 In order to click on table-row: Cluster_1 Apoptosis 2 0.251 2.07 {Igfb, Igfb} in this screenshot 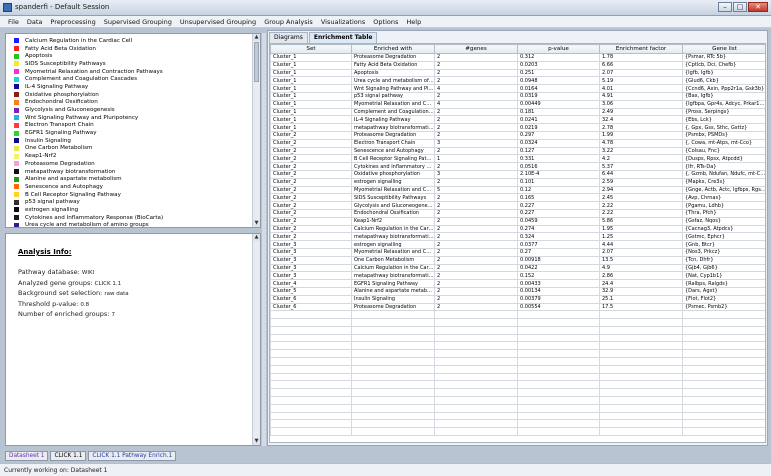, I will do `click(517, 73)`.